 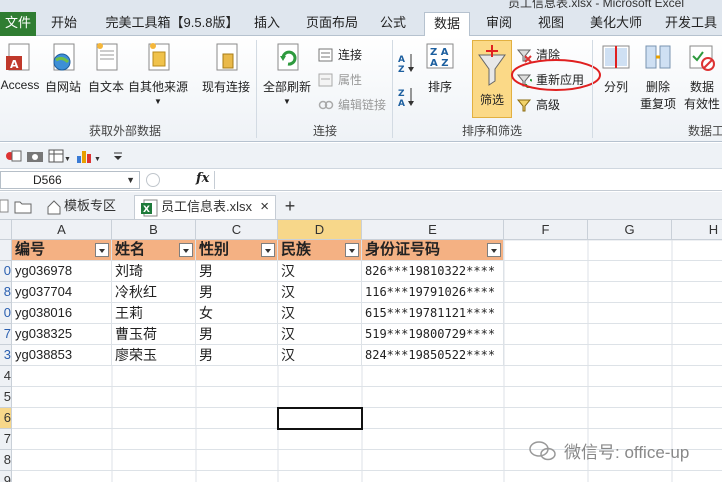 What do you see at coordinates (691, 24) in the screenshot?
I see `tab-developer: 开发工具` at bounding box center [691, 24].